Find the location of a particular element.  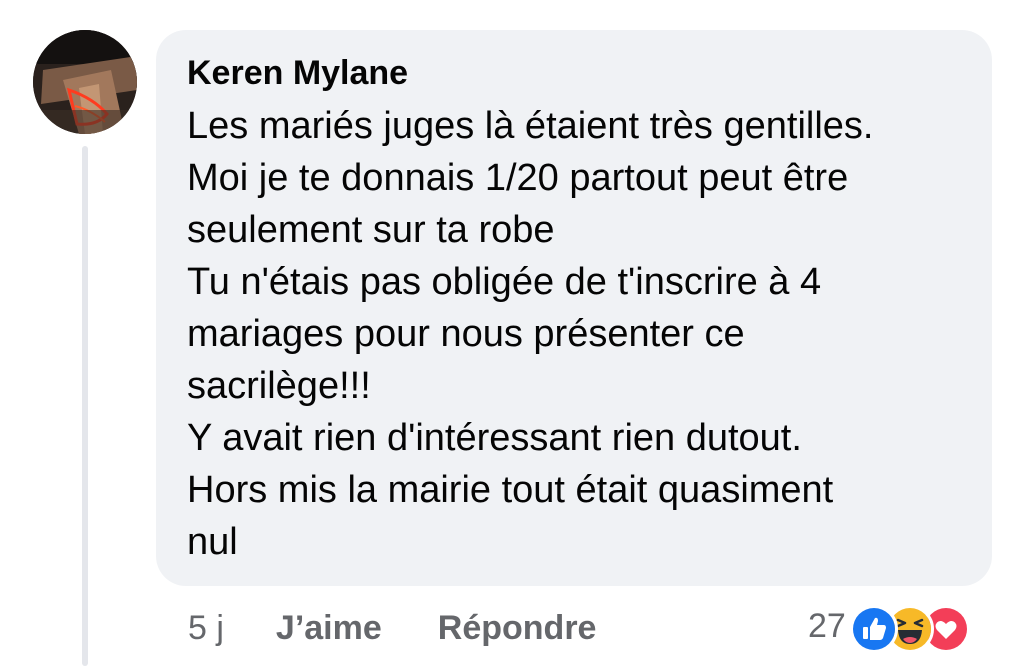

avatar is located at coordinates (85, 82).